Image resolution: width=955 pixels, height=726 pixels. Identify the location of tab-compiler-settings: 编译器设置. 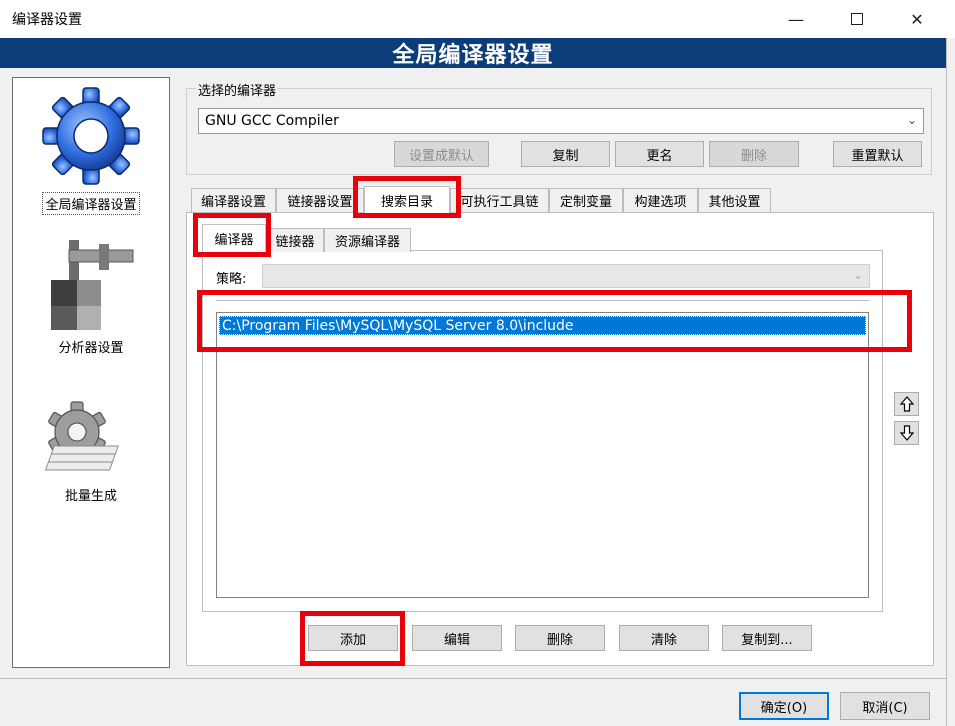
(233, 200).